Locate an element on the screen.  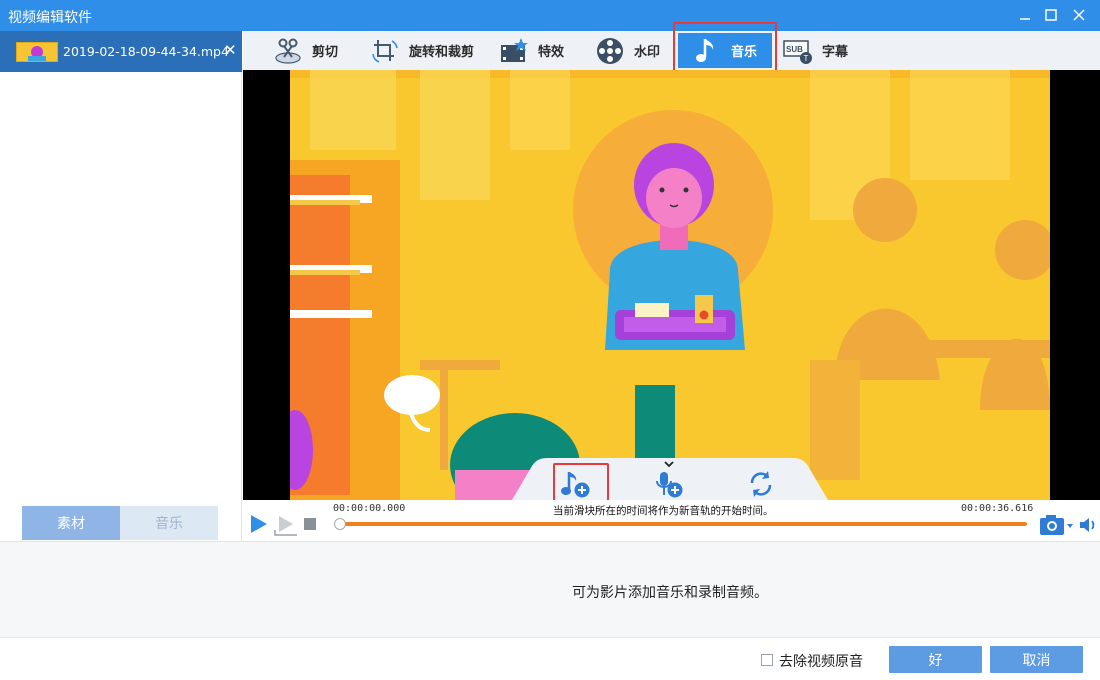
time-end: 00:00:36.616 is located at coordinates (997, 508).